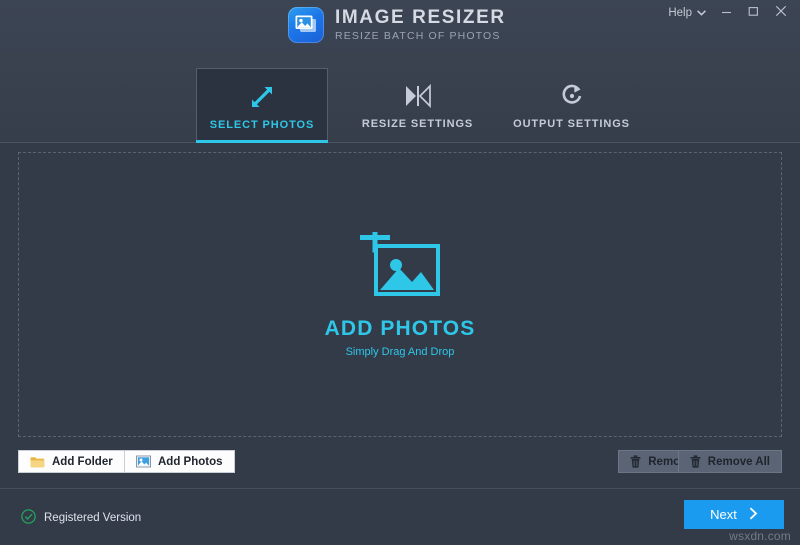  I want to click on tab-resize-settings: RESIZE SETTINGS, so click(417, 104).